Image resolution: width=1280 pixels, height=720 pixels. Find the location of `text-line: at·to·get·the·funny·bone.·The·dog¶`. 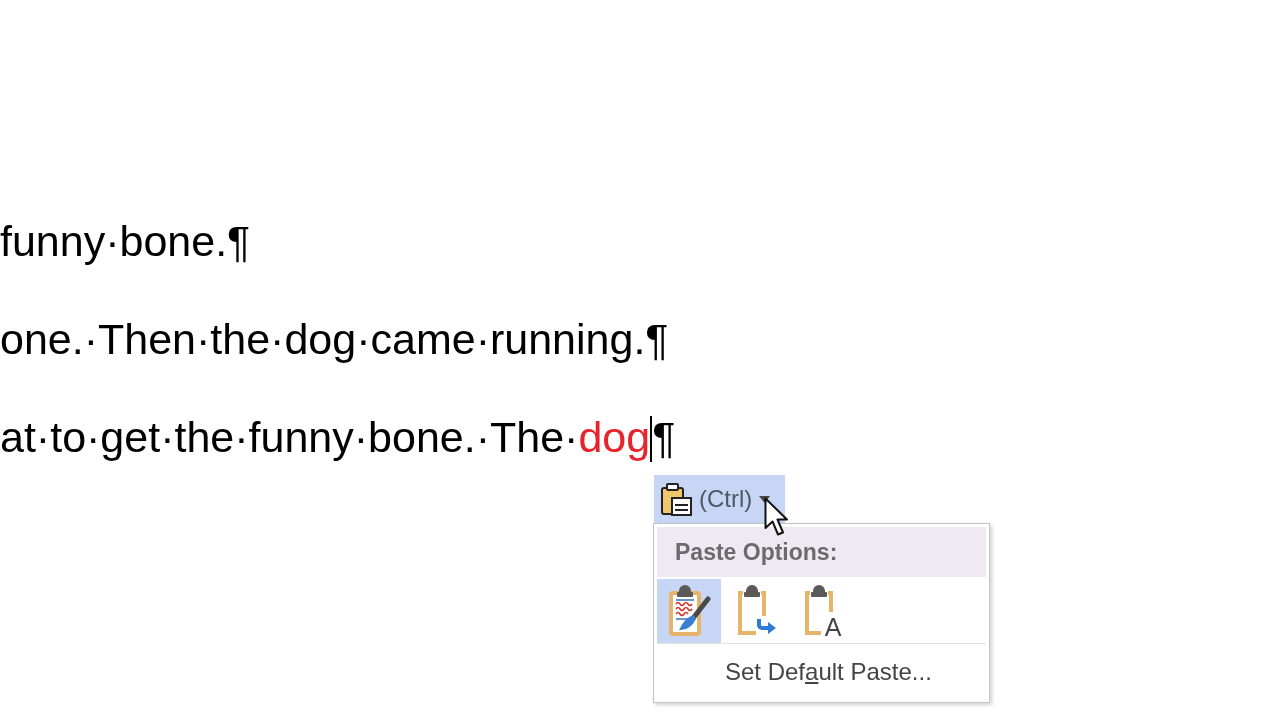

text-line: at·to·get·the·funny·bone.·The·dog¶ is located at coordinates (338, 438).